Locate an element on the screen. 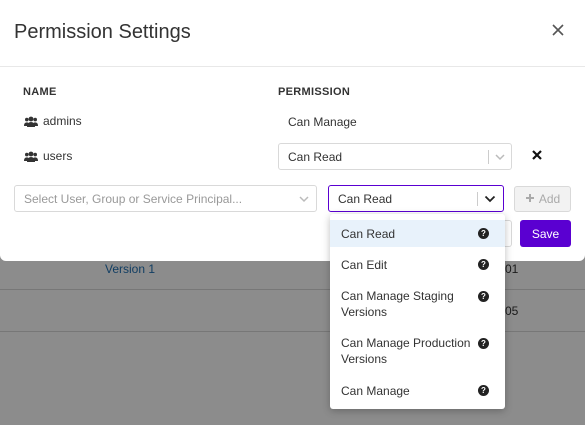 The height and width of the screenshot is (425, 585). plus-icon is located at coordinates (530, 199).